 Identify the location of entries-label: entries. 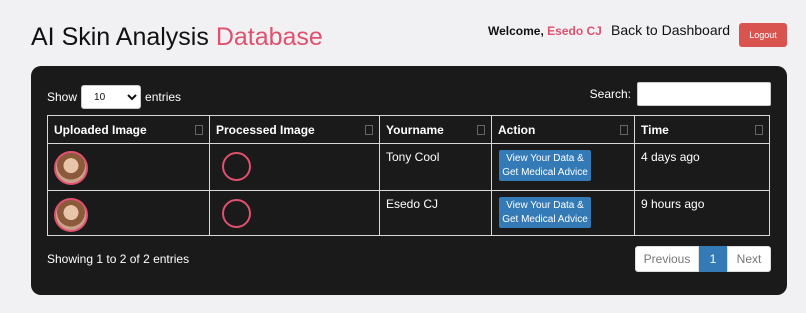
(163, 97).